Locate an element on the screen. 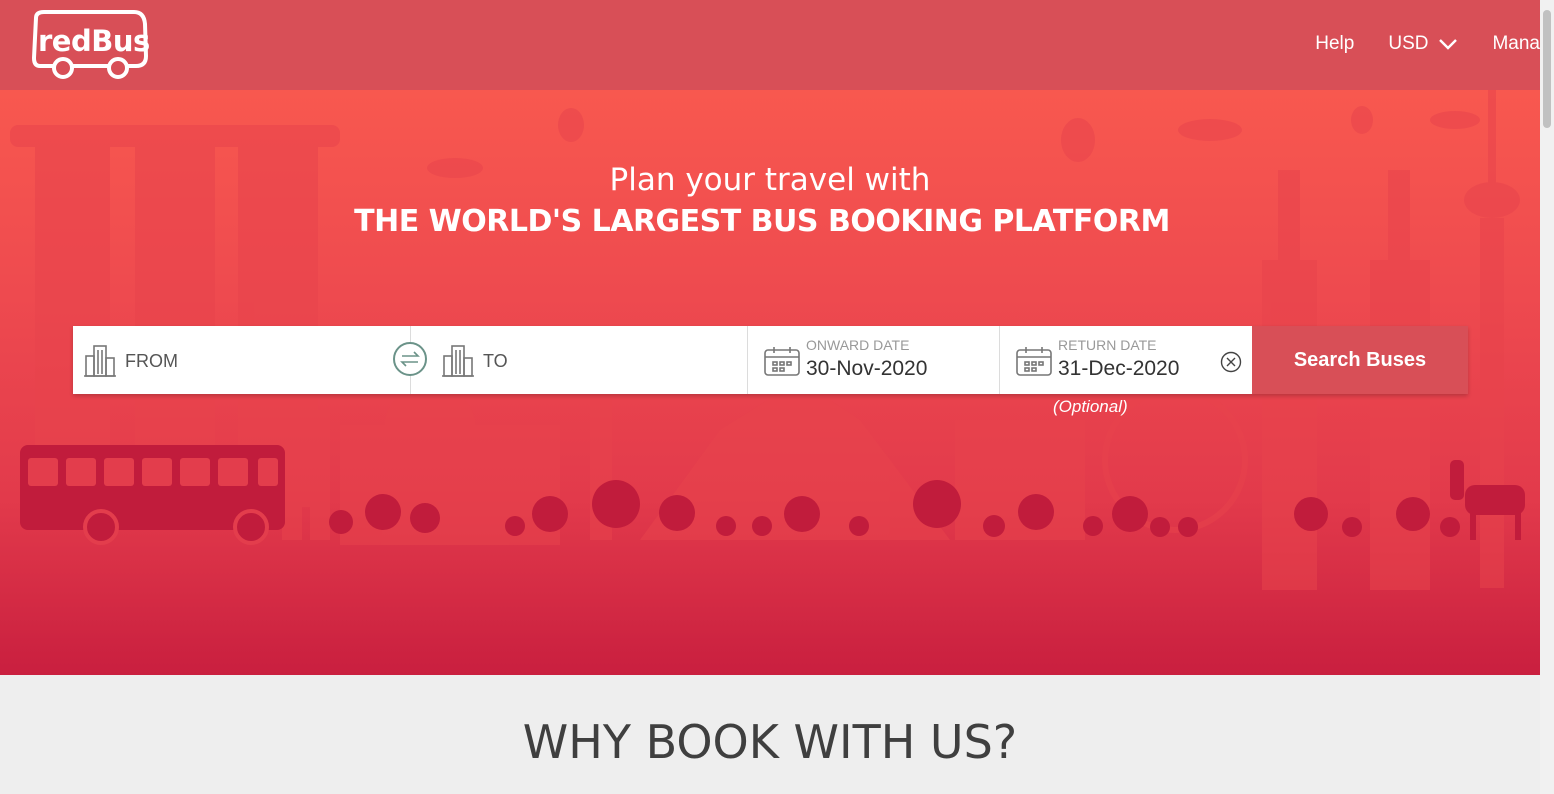 The image size is (1554, 794). top-nav: Help USD Mana is located at coordinates (1410, 44).